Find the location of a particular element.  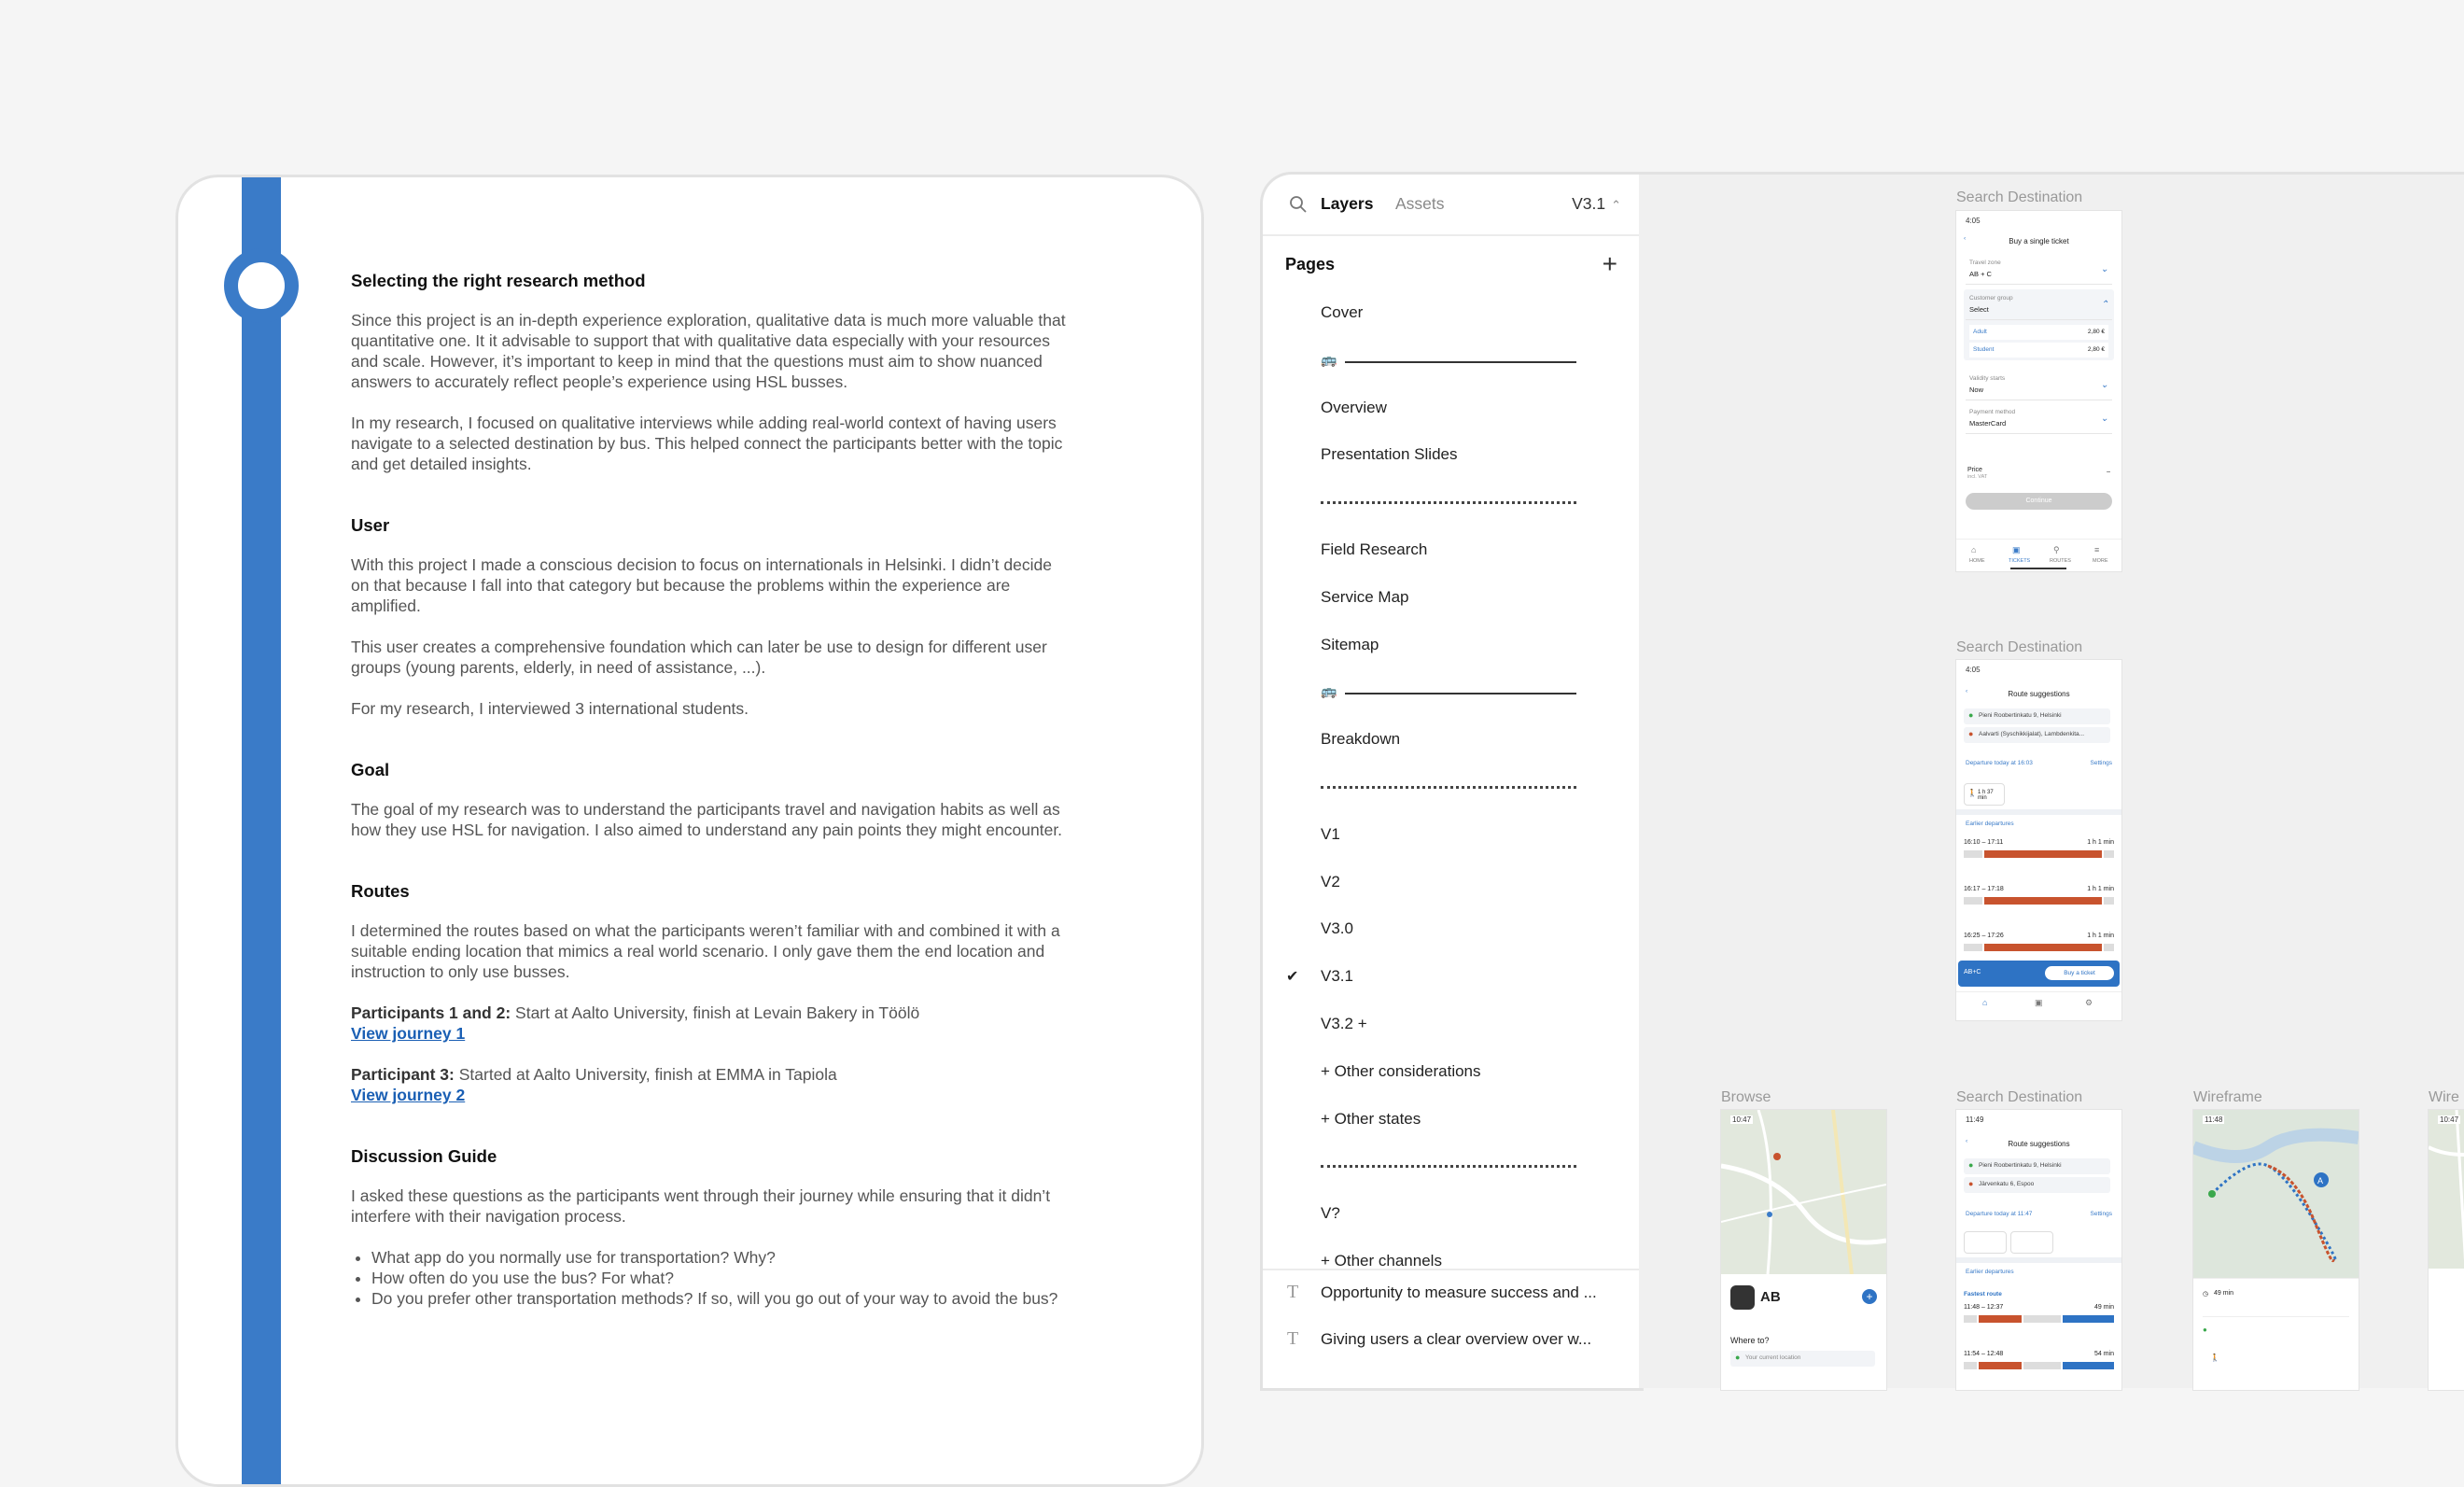

walk-icon: 🚶 is located at coordinates (2214, 1358).